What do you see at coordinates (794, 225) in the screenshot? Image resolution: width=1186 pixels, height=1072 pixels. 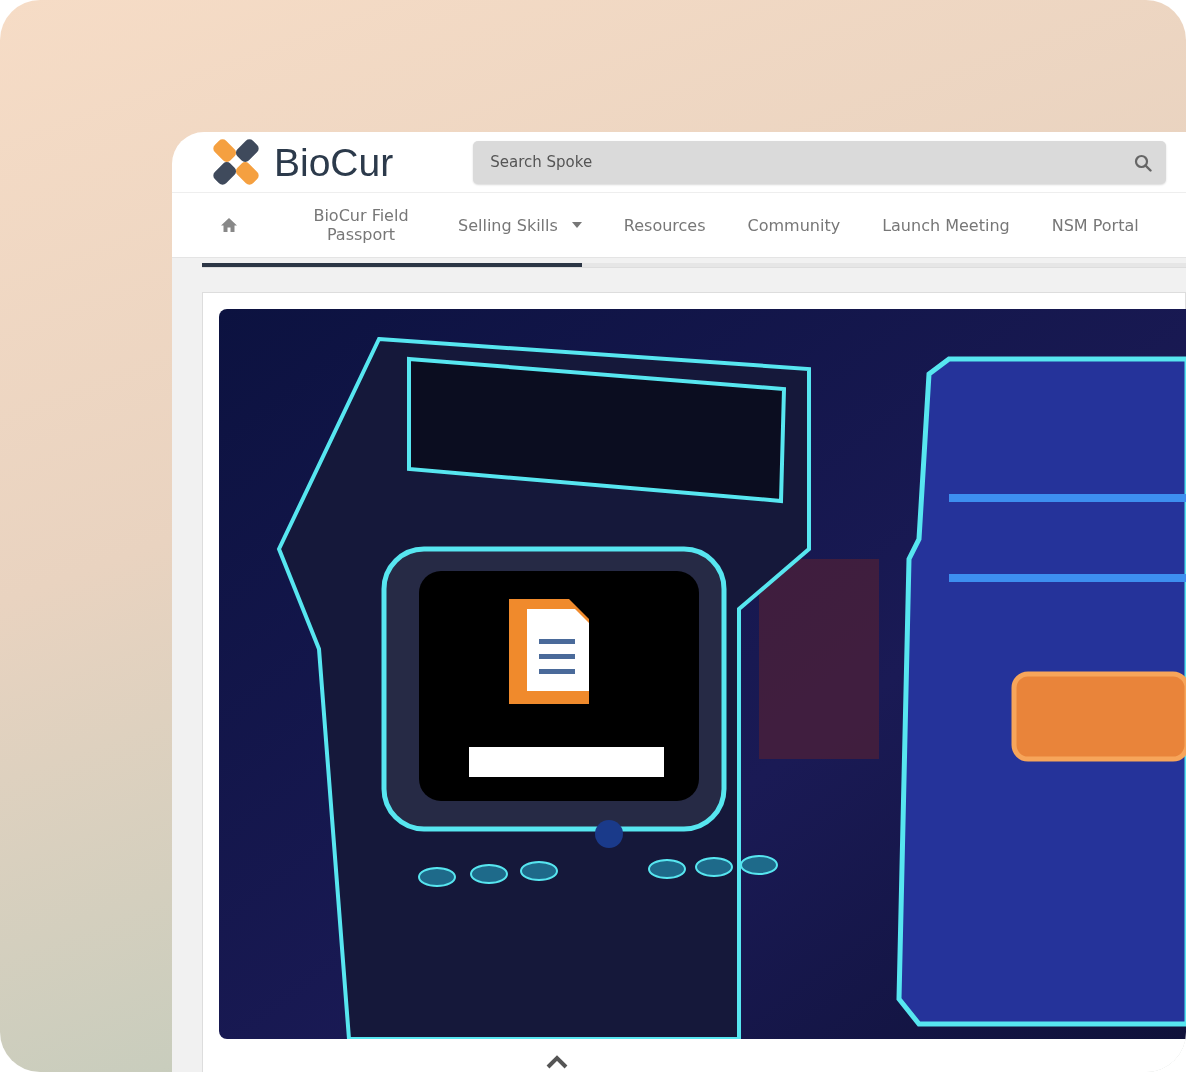 I see `nav-link: Community` at bounding box center [794, 225].